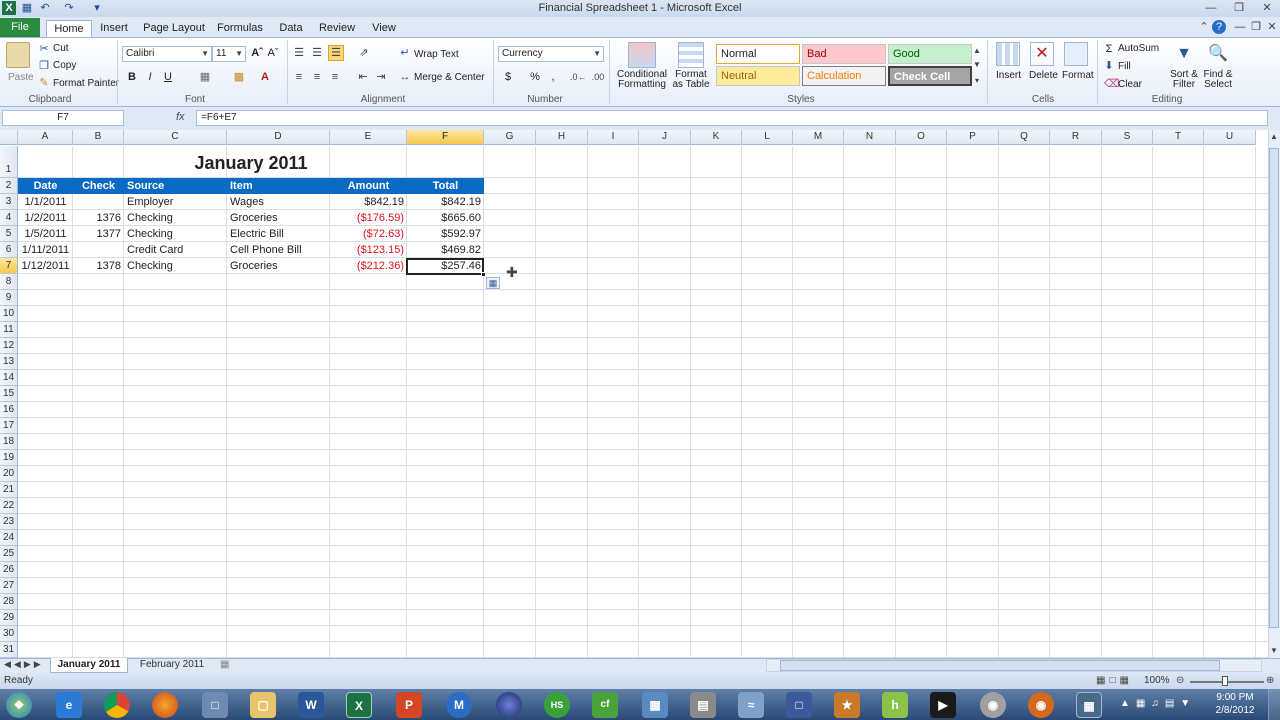 The height and width of the screenshot is (720, 1280). Describe the element at coordinates (1178, 137) in the screenshot. I see `column-header: T` at that location.